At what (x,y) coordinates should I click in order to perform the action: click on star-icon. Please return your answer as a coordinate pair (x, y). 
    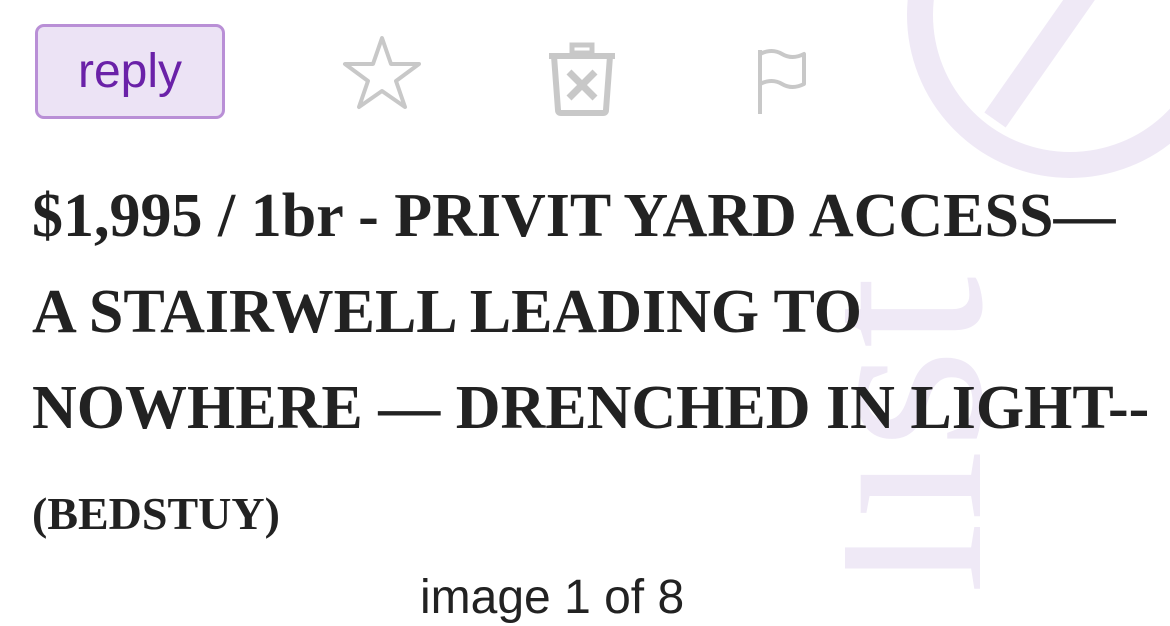
    Looking at the image, I should click on (382, 72).